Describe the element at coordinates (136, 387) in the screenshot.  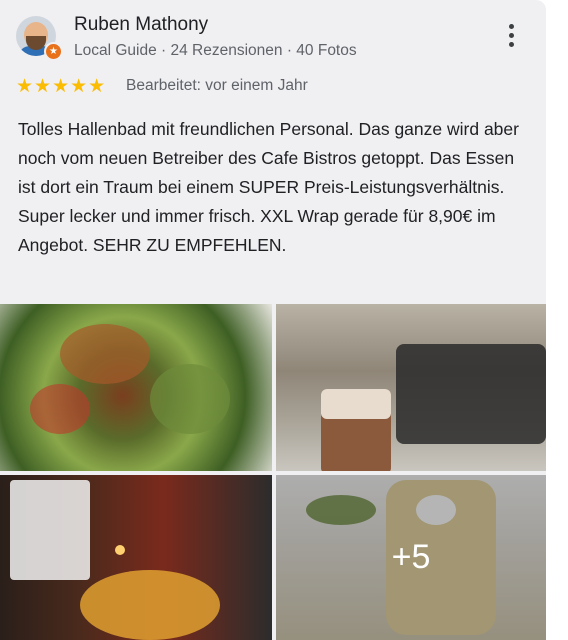
I see `photo-salad` at that location.